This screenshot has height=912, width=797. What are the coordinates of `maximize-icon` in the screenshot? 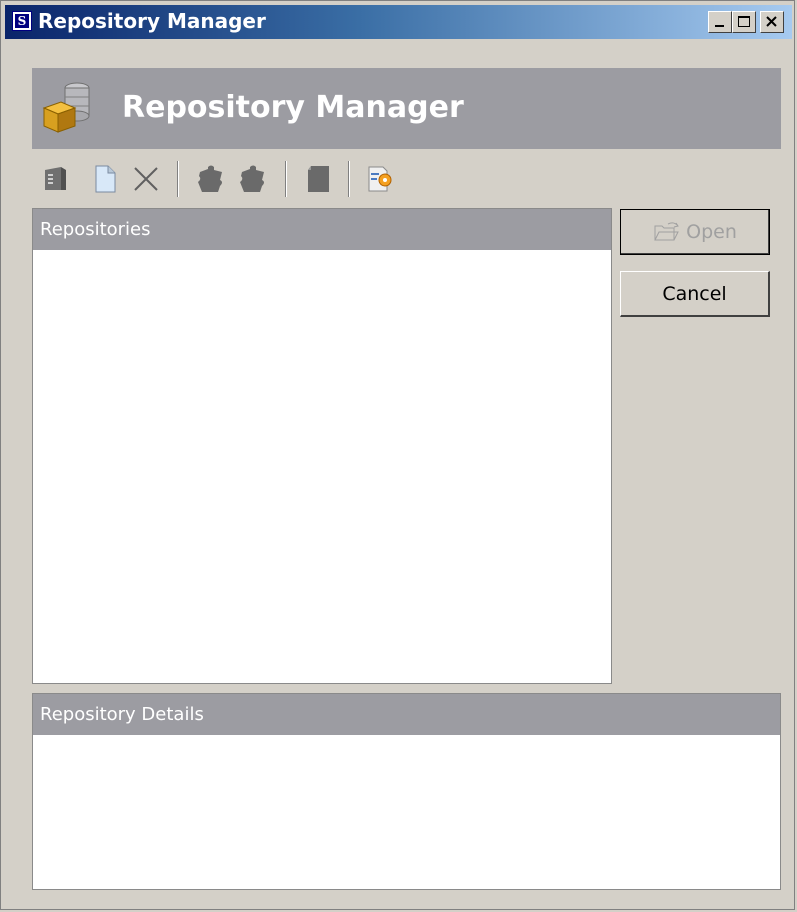 It's located at (744, 21).